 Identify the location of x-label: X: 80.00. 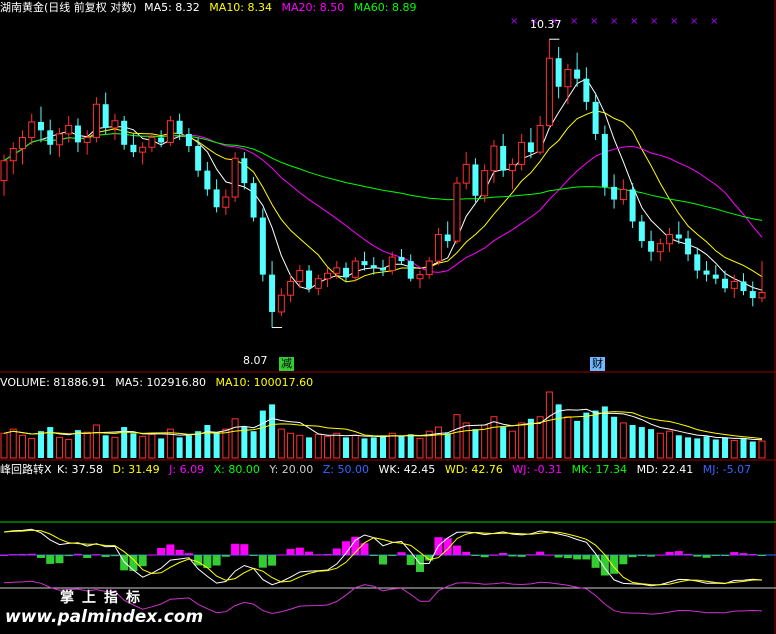
(236, 469).